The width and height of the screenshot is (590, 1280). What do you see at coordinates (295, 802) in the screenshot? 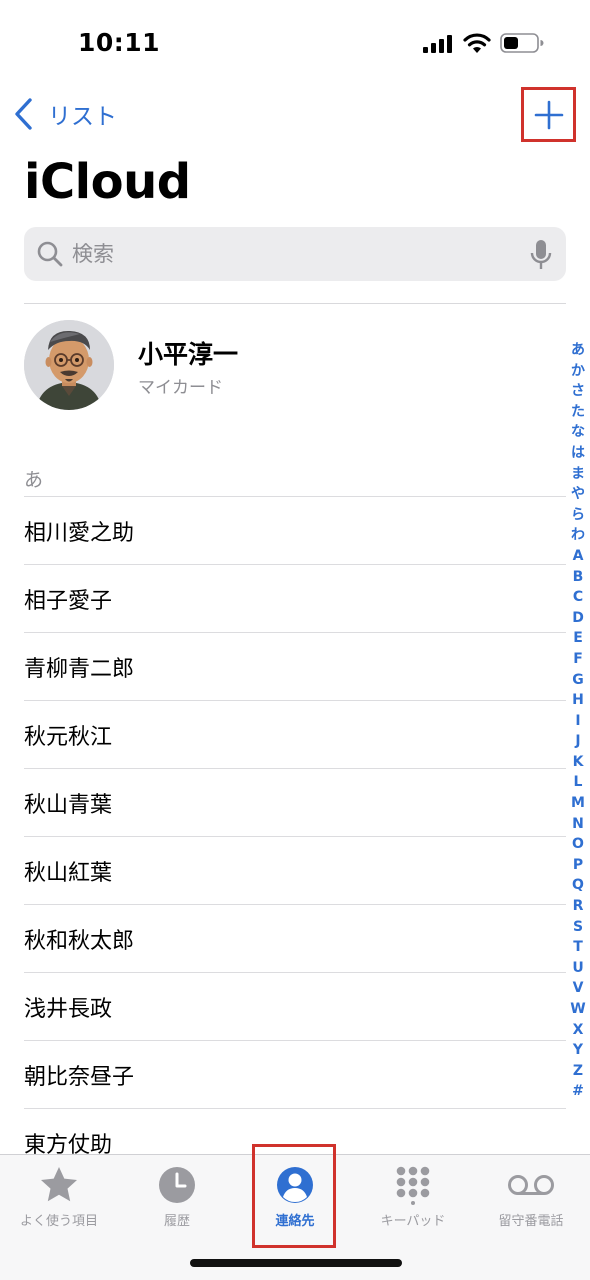
I see `contact-row: 秋山青葉` at bounding box center [295, 802].